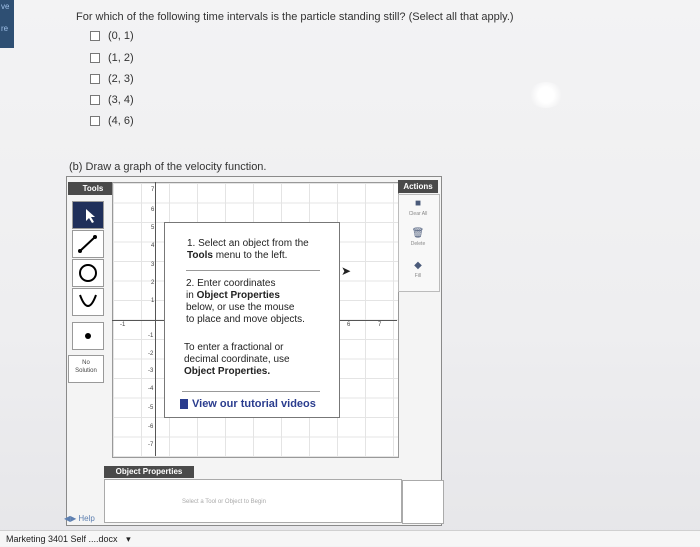  I want to click on y-tick: 2, so click(153, 283).